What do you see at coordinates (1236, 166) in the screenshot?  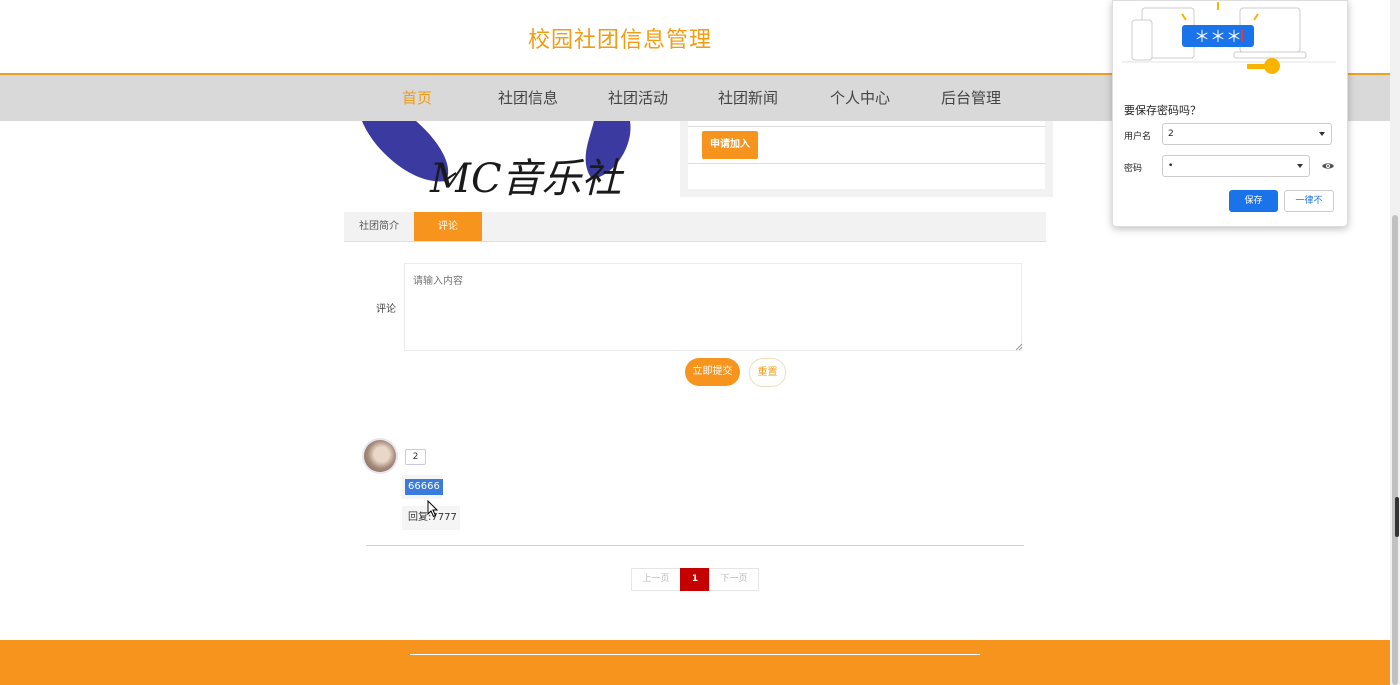 I see `password-select: •` at bounding box center [1236, 166].